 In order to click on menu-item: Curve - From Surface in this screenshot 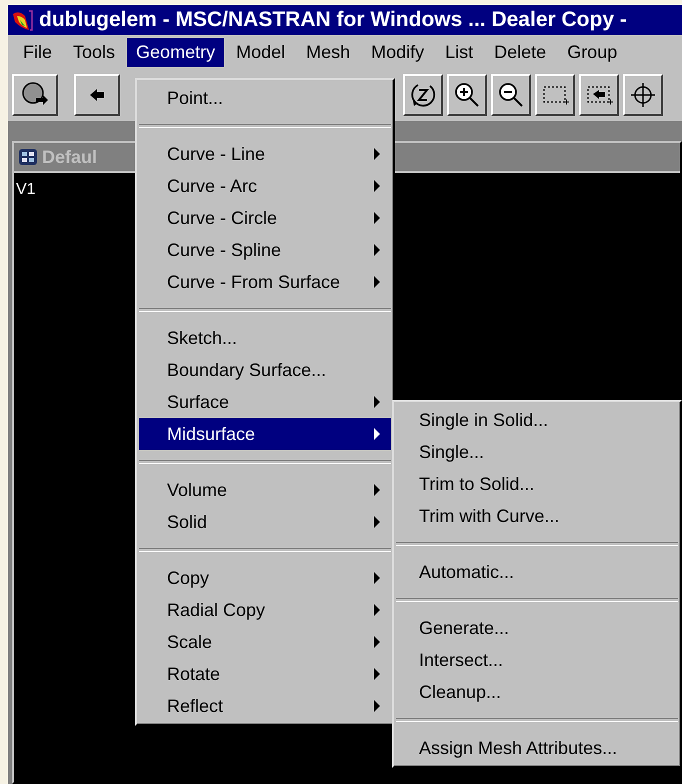, I will do `click(265, 282)`.